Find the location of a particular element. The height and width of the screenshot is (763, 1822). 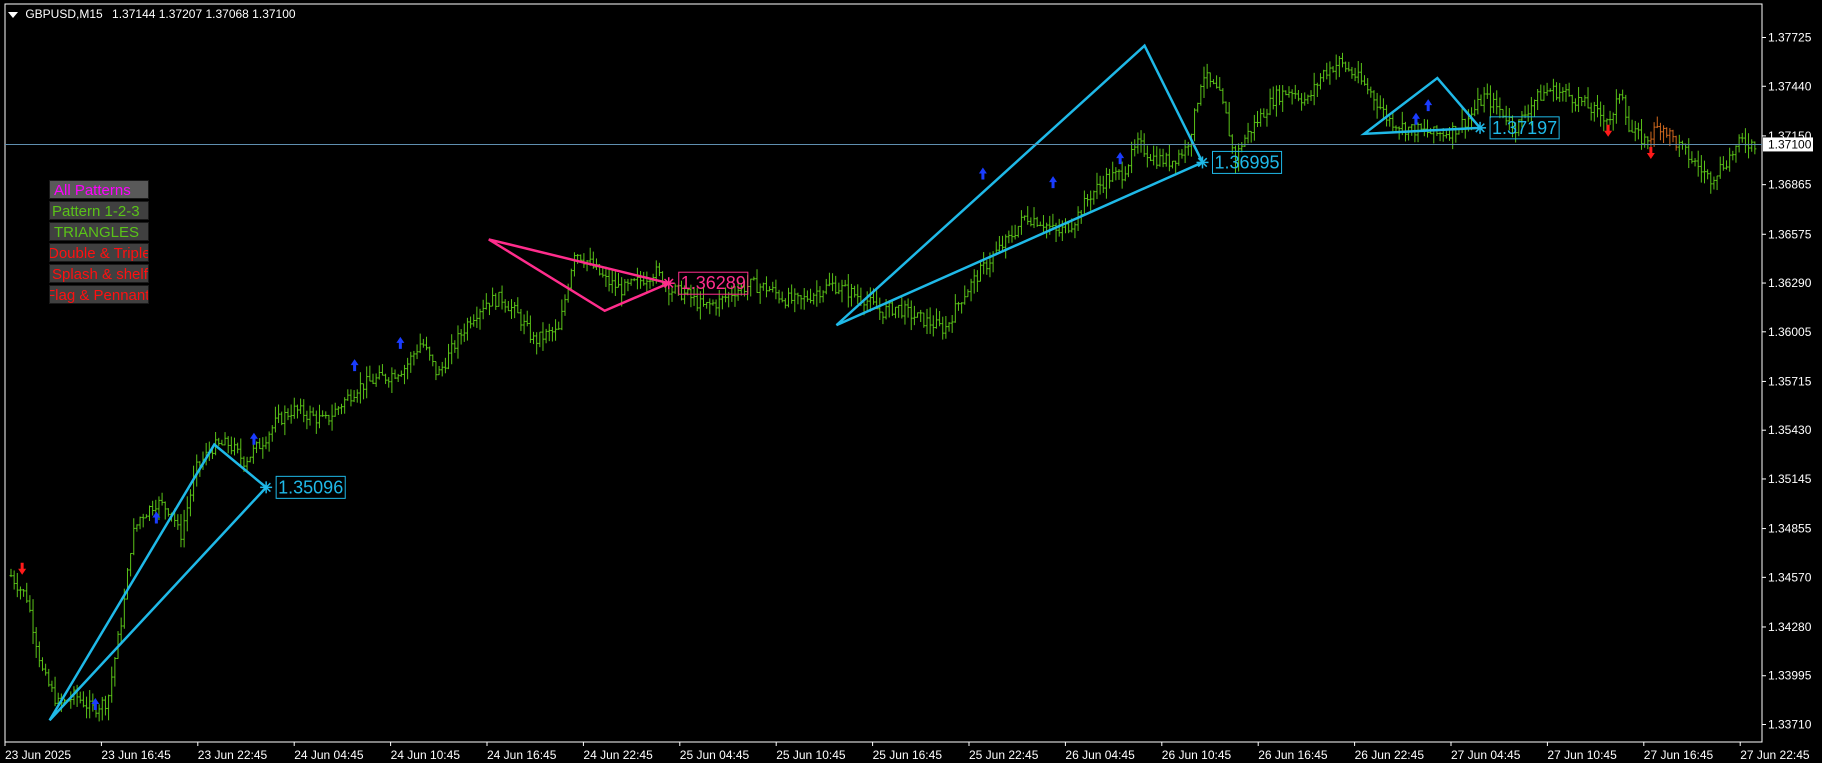

price-tick-label: 1.35715 is located at coordinates (1790, 381).